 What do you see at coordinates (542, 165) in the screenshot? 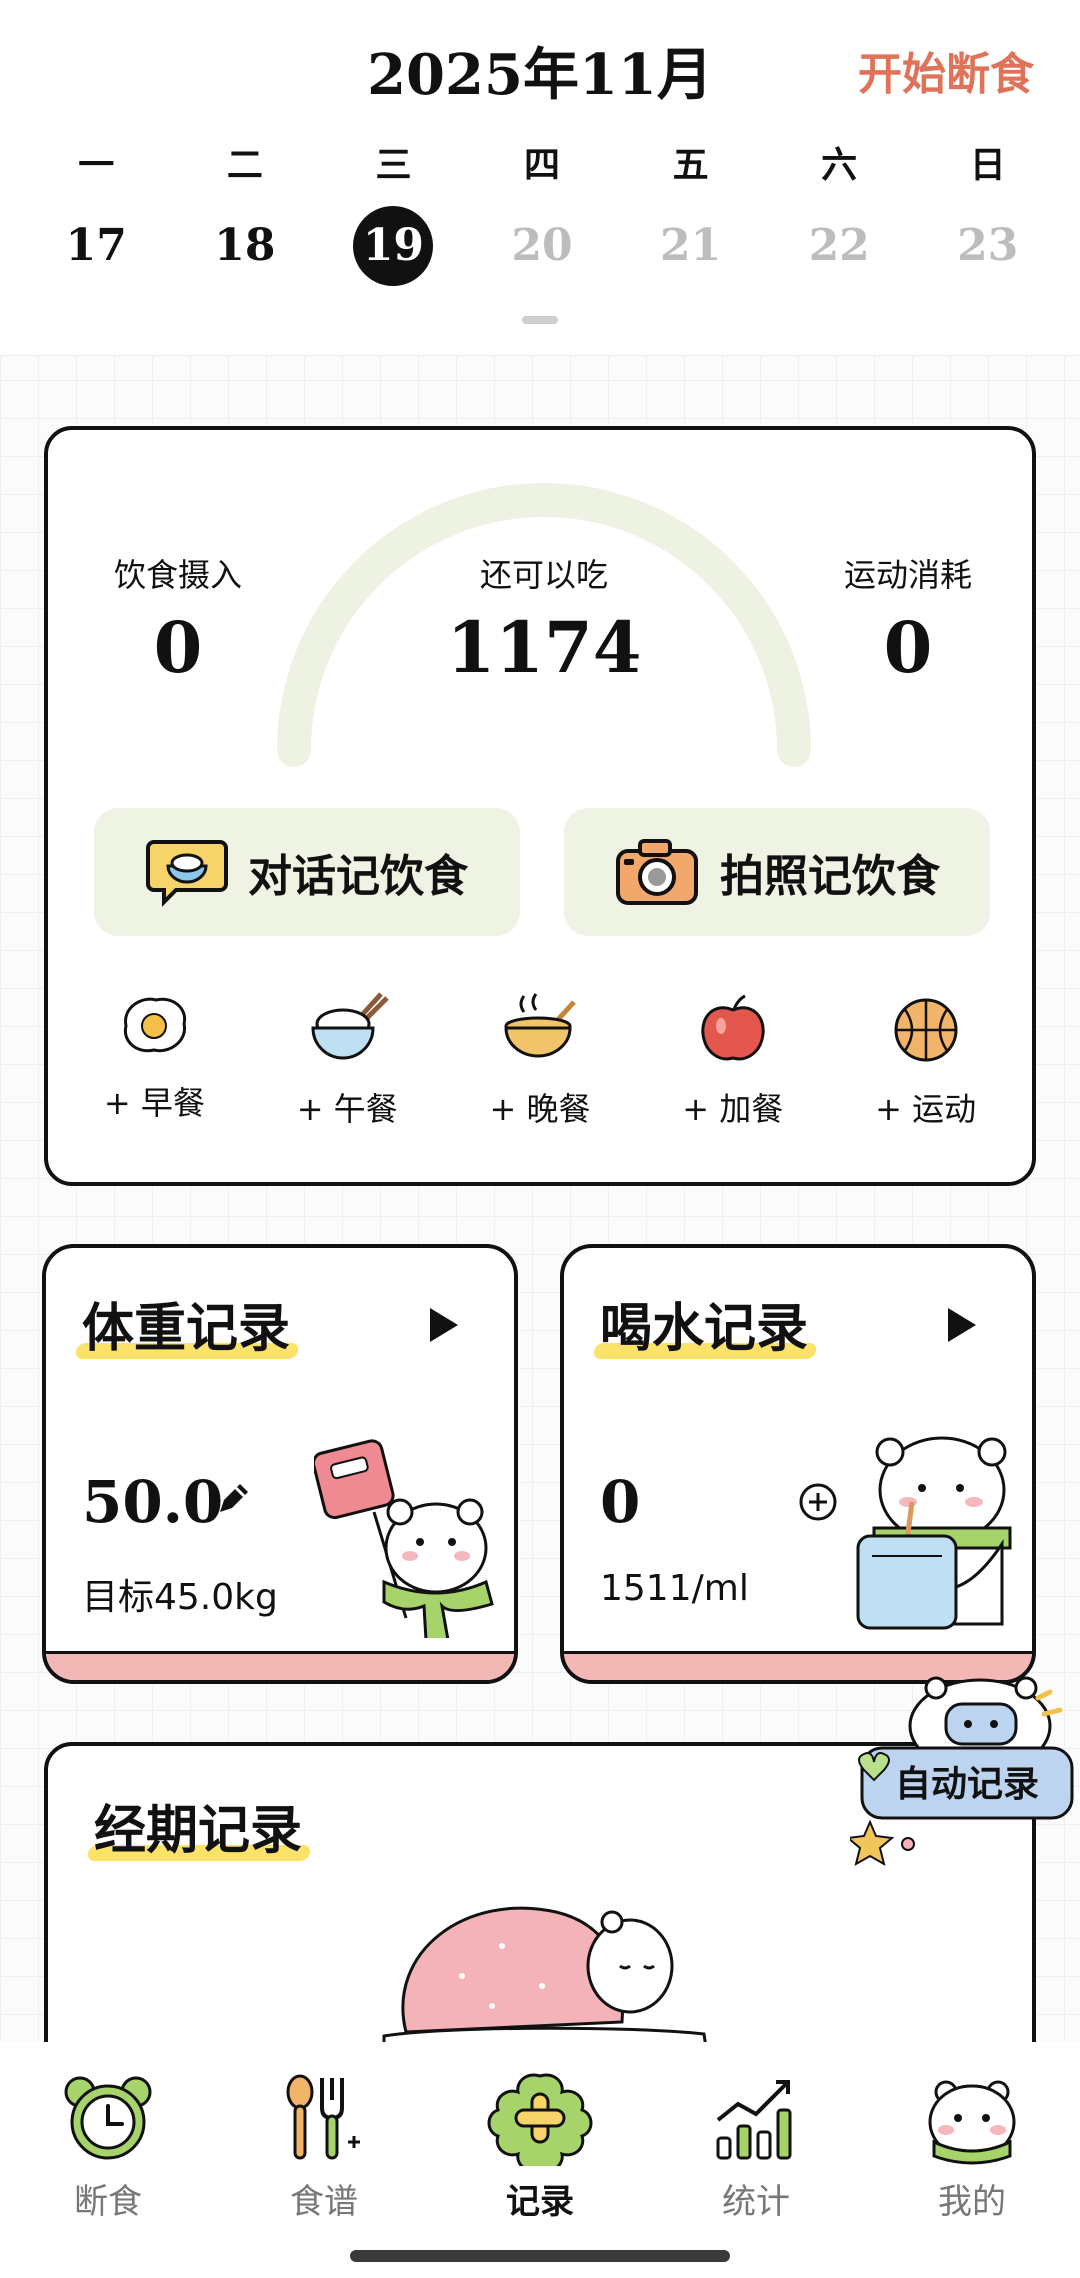
I see `weekday-label: 四` at bounding box center [542, 165].